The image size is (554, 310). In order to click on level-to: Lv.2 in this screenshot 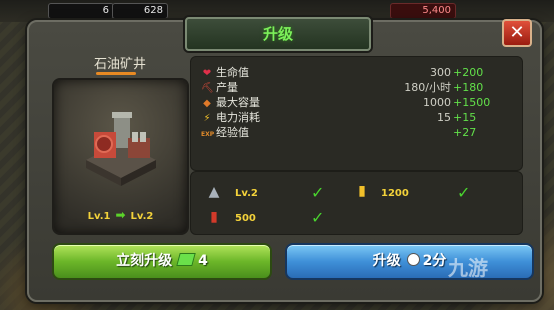, I will do `click(142, 216)`.